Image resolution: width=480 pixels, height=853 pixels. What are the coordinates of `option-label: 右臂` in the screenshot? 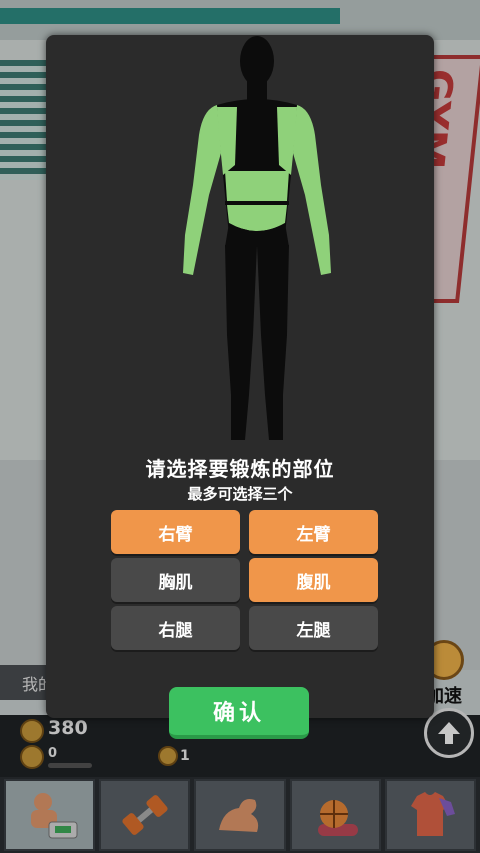 It's located at (175, 534).